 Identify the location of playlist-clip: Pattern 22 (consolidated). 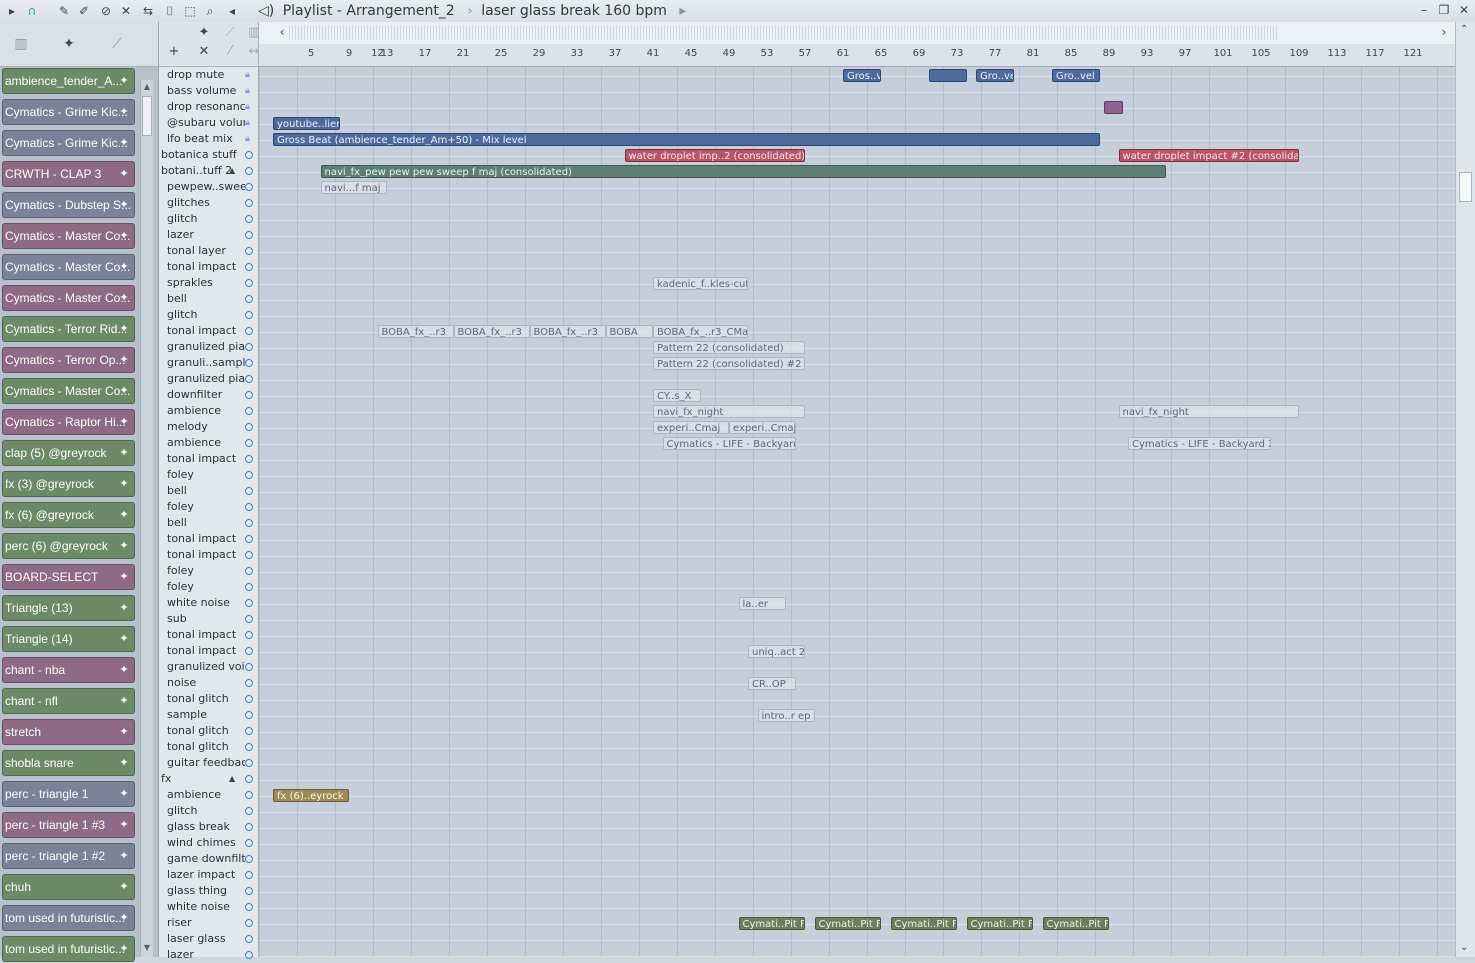
(729, 347).